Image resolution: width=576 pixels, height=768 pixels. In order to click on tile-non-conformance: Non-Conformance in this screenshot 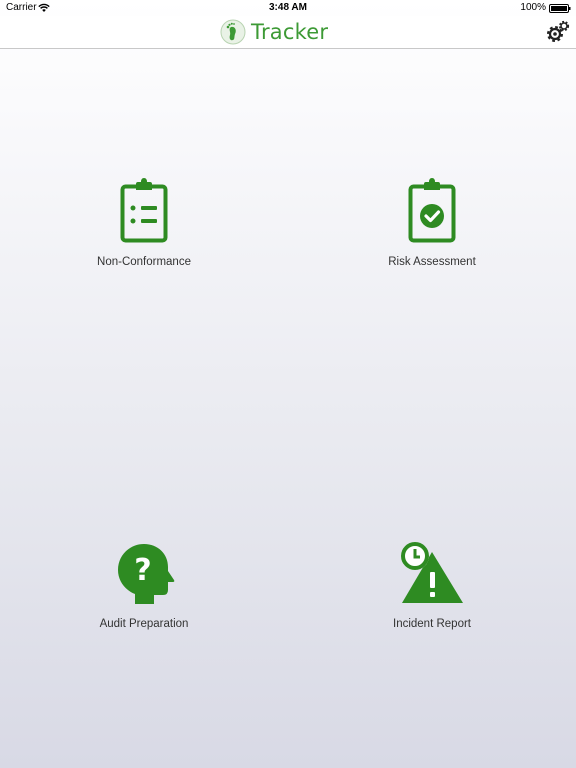, I will do `click(144, 223)`.